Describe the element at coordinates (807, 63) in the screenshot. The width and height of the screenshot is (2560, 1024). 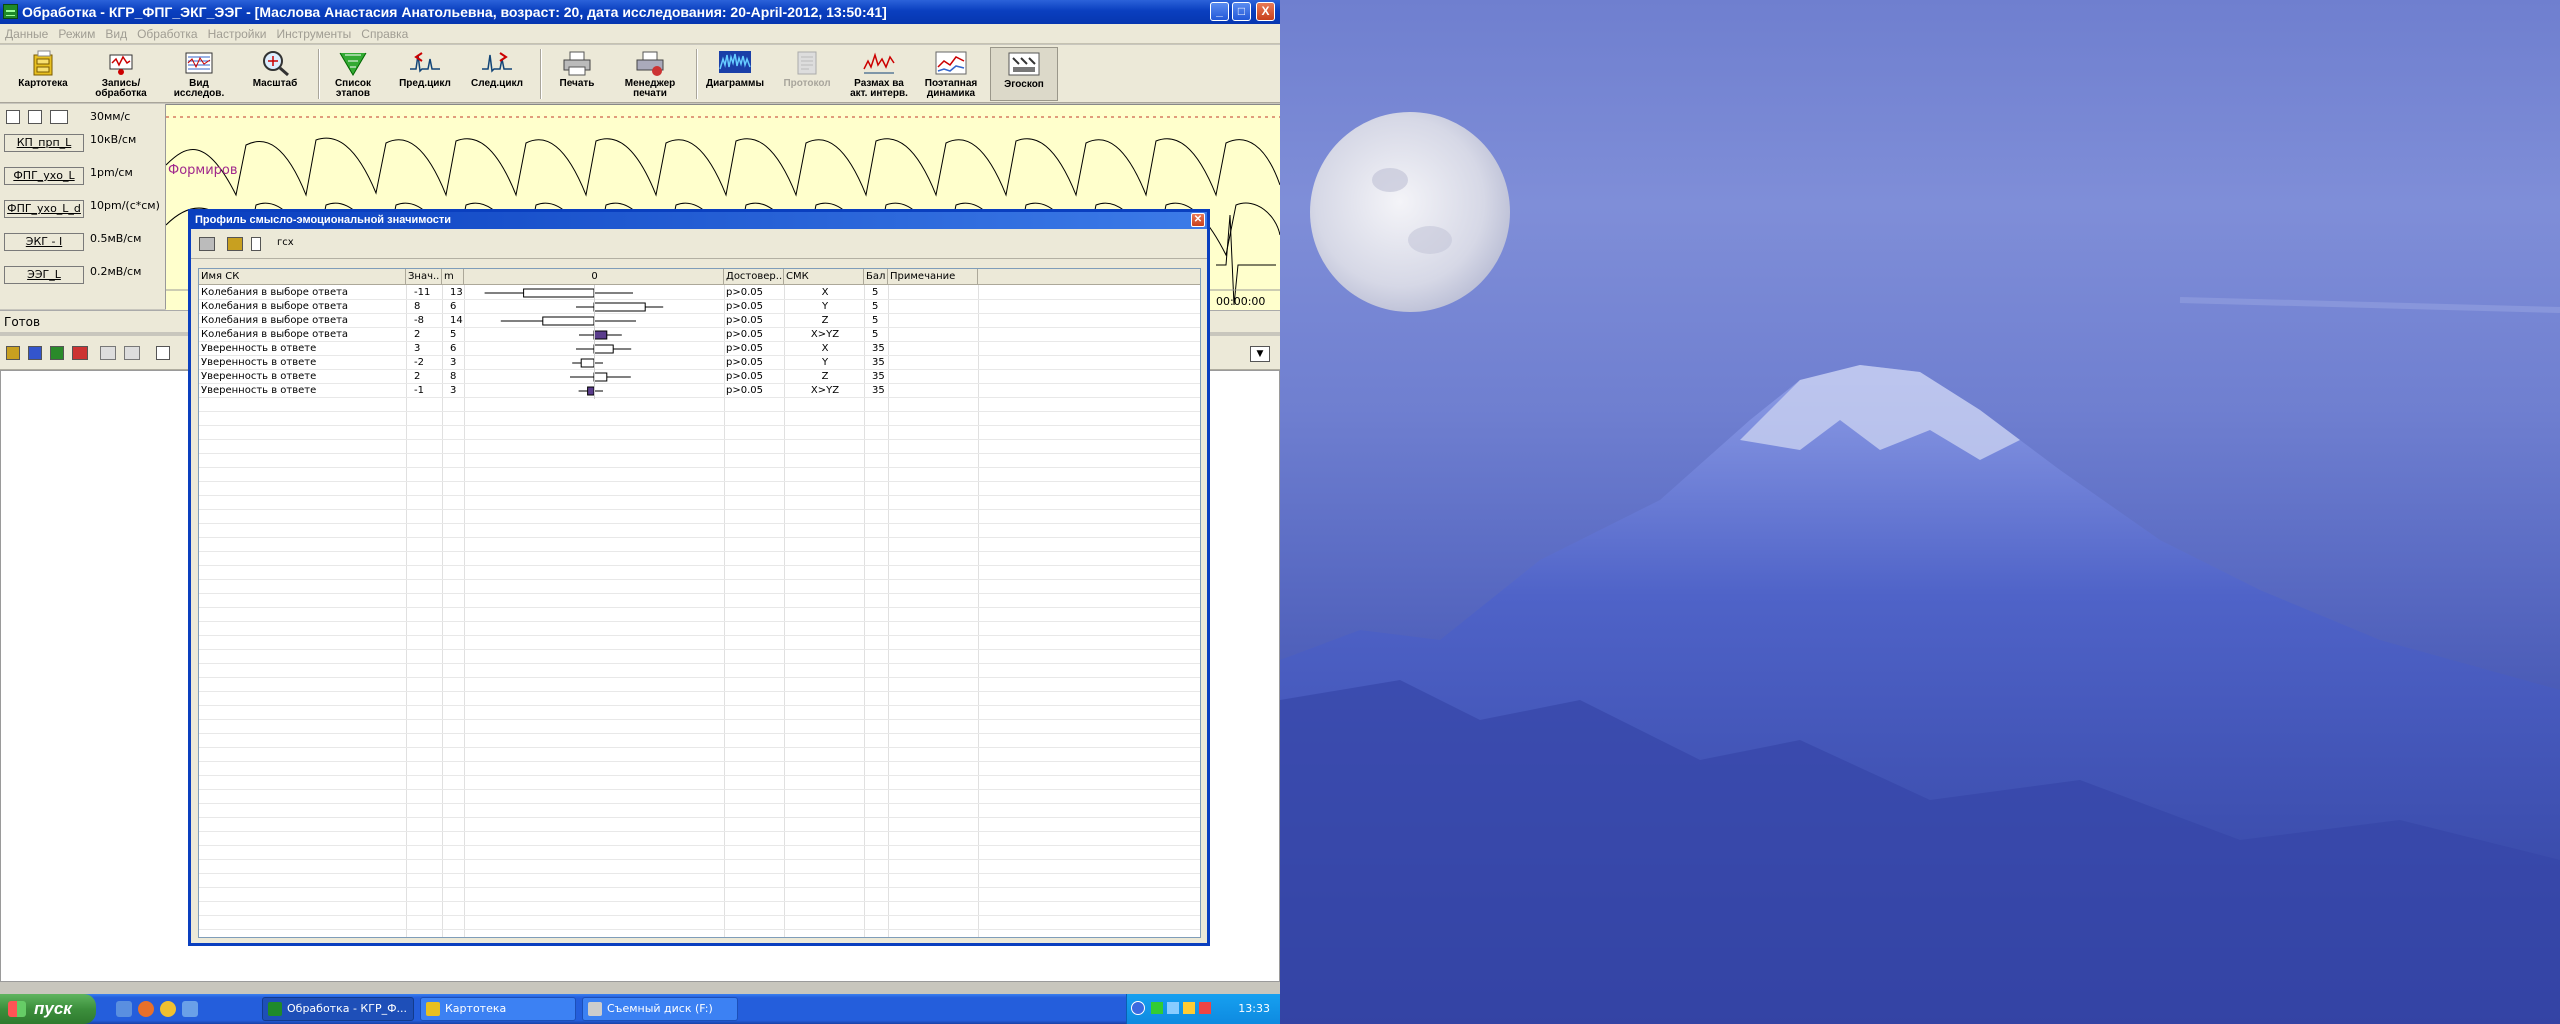
I see `protocol-icon` at that location.